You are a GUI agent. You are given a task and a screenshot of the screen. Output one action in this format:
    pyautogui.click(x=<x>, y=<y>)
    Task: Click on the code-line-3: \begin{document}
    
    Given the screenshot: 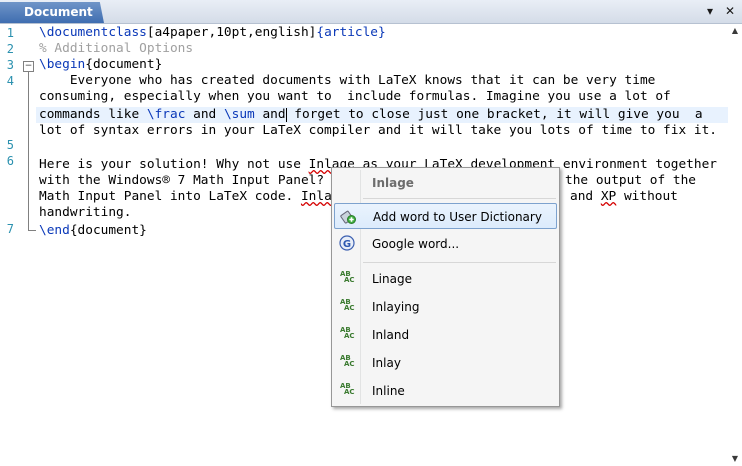 What is the action you would take?
    pyautogui.click(x=100, y=65)
    